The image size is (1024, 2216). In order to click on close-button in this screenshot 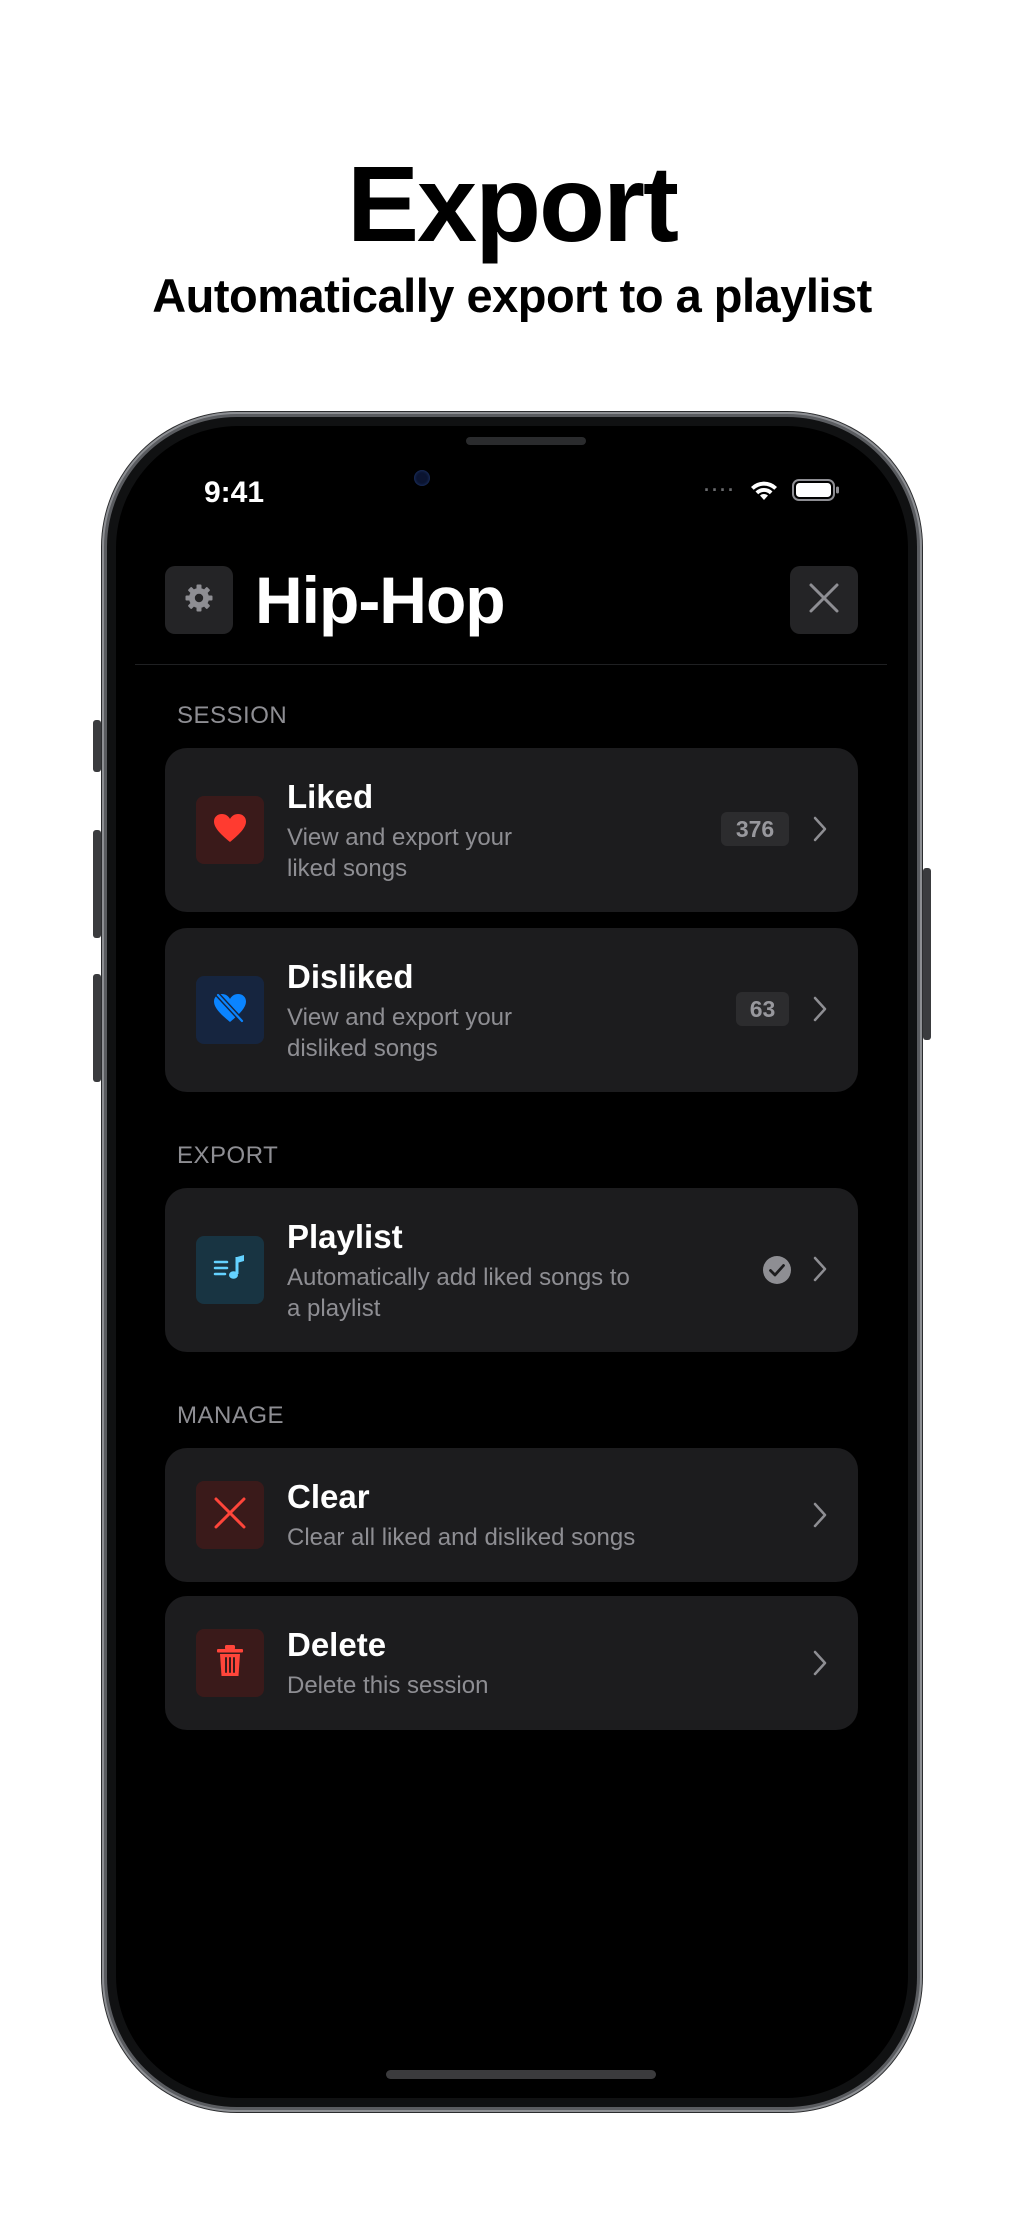, I will do `click(824, 600)`.